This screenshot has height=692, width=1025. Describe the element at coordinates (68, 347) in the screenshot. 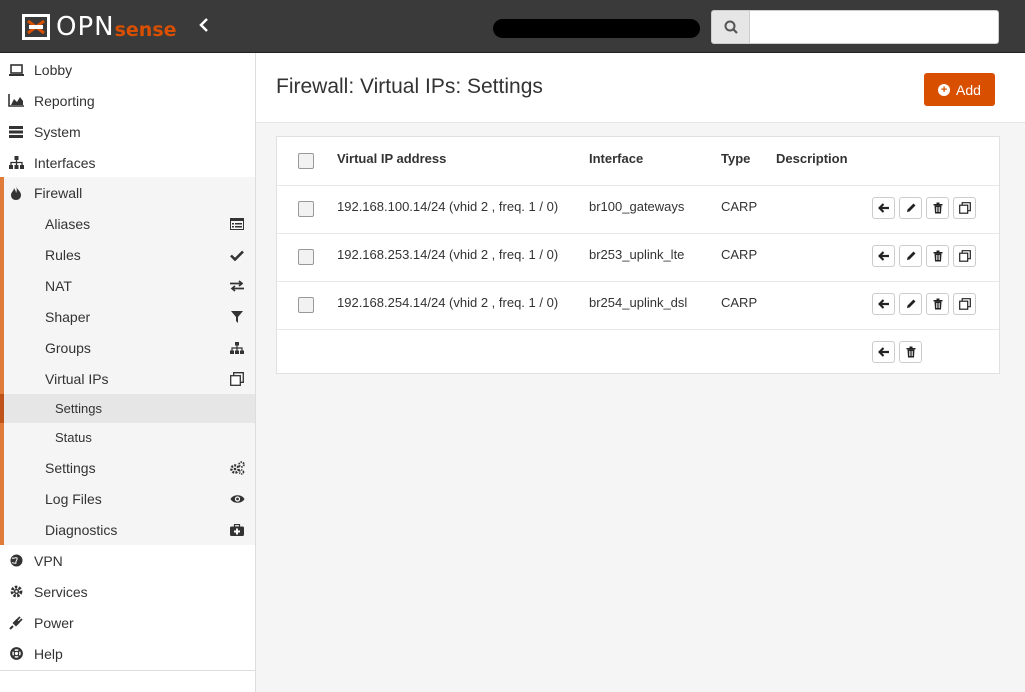

I see `sidebar-item-label: Groups` at that location.